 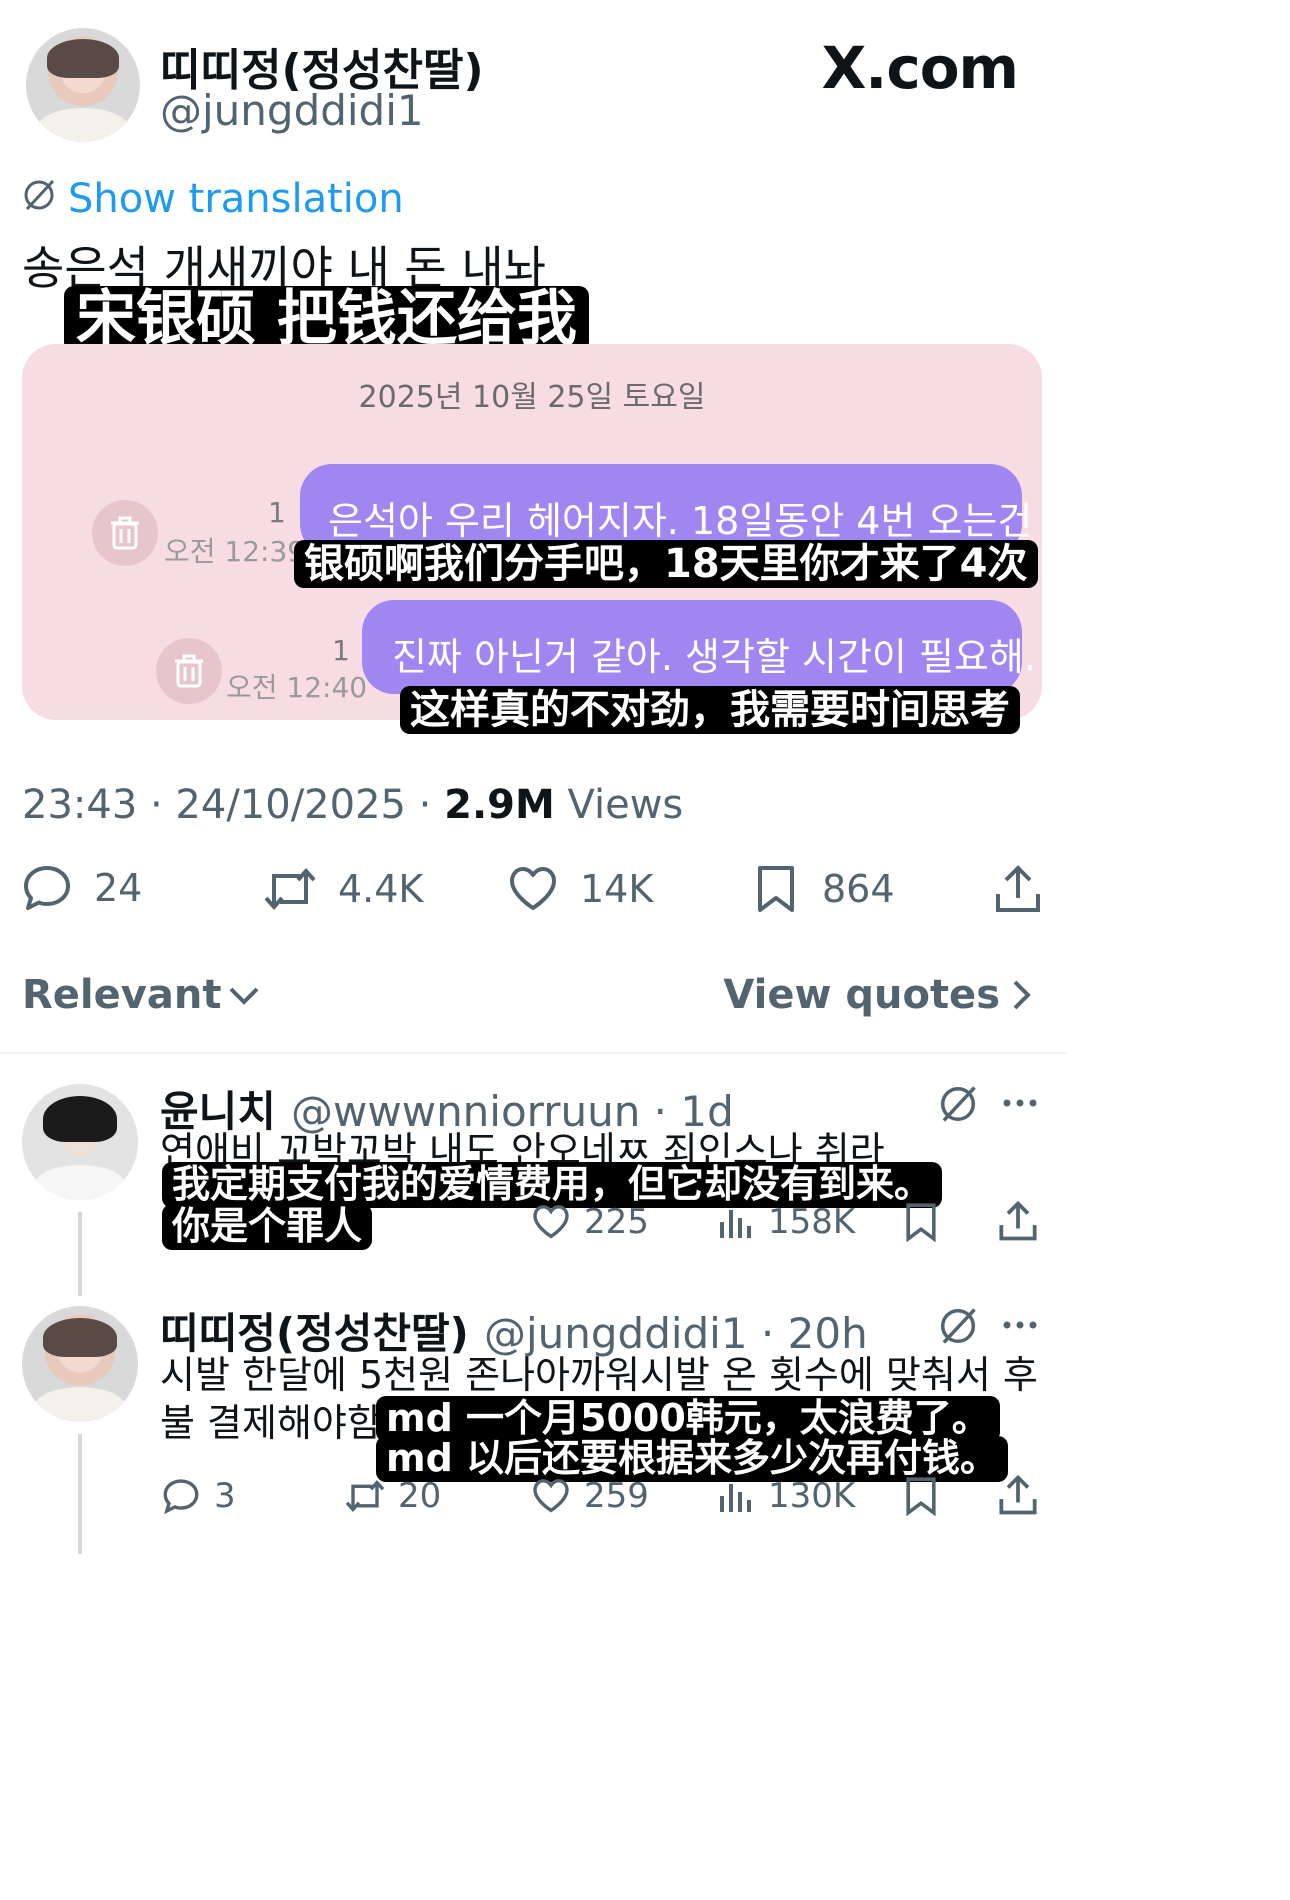 What do you see at coordinates (233, 805) in the screenshot?
I see `timestamp: 23:43 · 24/10/2025 ·` at bounding box center [233, 805].